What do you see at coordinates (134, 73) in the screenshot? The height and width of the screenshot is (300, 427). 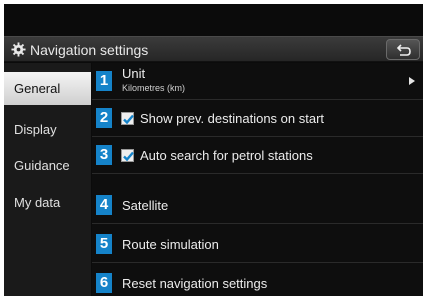 I see `setting-label: Unit` at bounding box center [134, 73].